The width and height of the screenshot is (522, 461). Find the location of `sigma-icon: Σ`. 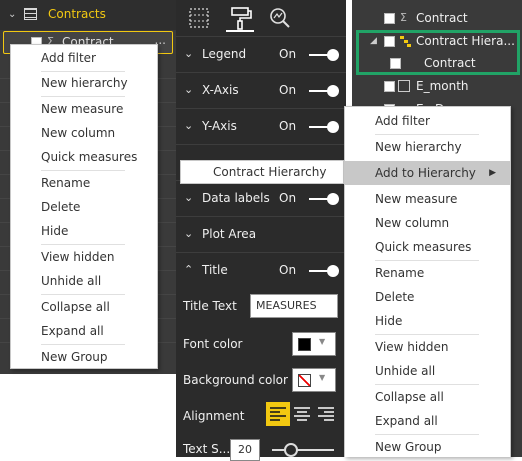

sigma-icon: Σ is located at coordinates (403, 17).